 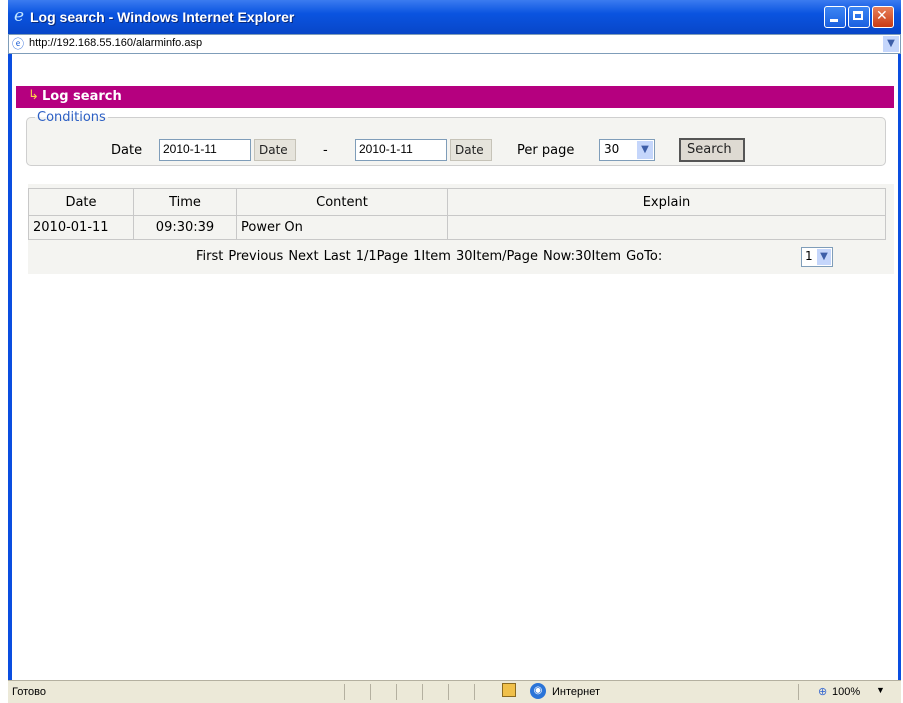 I want to click on pager-item-count: 1Item, so click(x=432, y=256).